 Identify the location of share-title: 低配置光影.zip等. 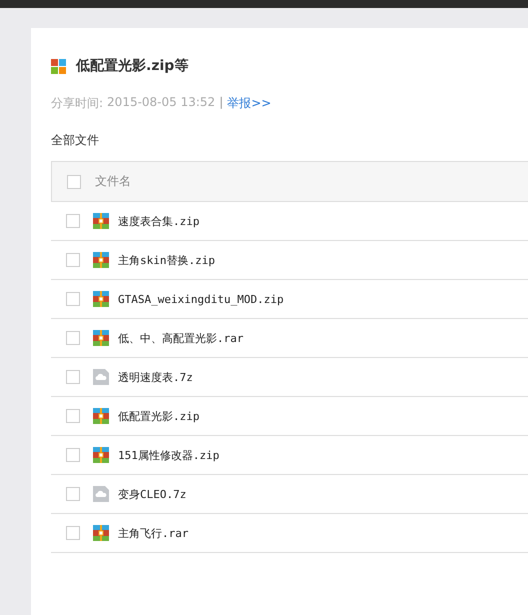
(132, 66).